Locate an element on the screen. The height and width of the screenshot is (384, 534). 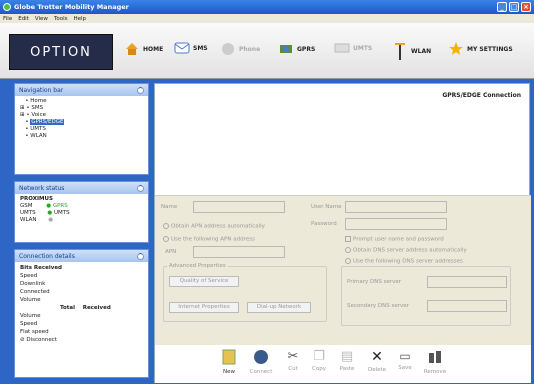
nav-item-umts: • UMTS is located at coordinates (81, 129).